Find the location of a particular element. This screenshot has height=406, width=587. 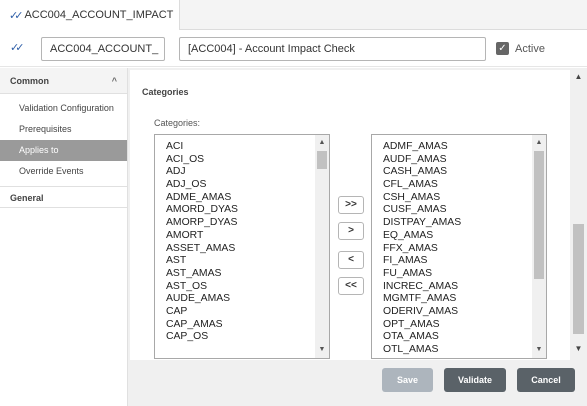

list-item: CSH_AMAS is located at coordinates (422, 198).